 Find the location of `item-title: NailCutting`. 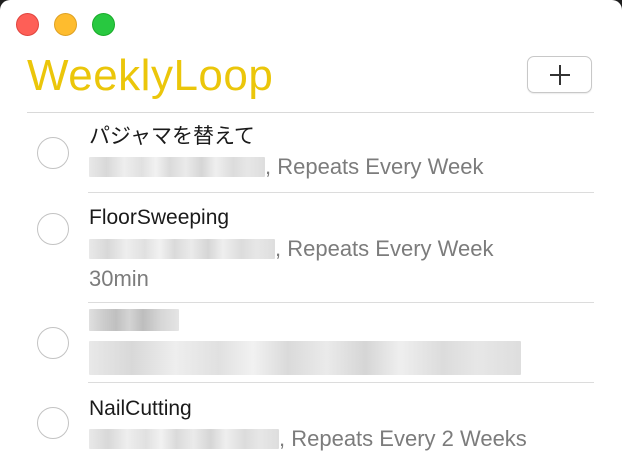

item-title: NailCutting is located at coordinates (140, 408).